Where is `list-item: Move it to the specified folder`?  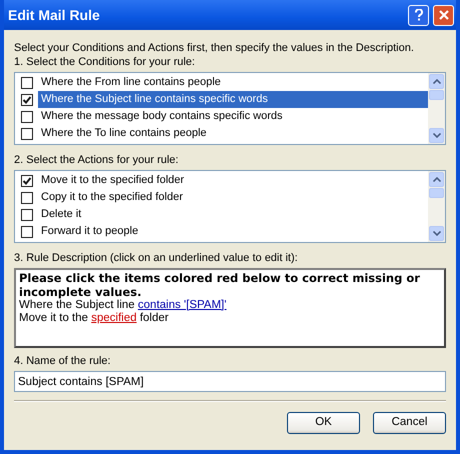
list-item: Move it to the specified folder is located at coordinates (233, 180).